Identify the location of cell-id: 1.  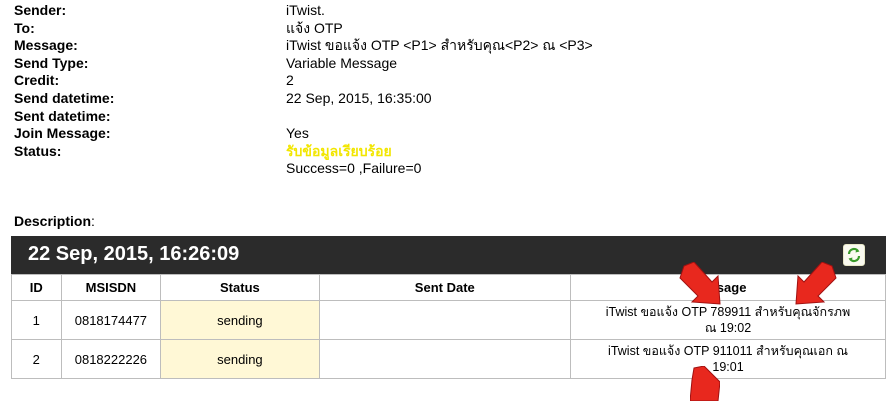
(36, 320).